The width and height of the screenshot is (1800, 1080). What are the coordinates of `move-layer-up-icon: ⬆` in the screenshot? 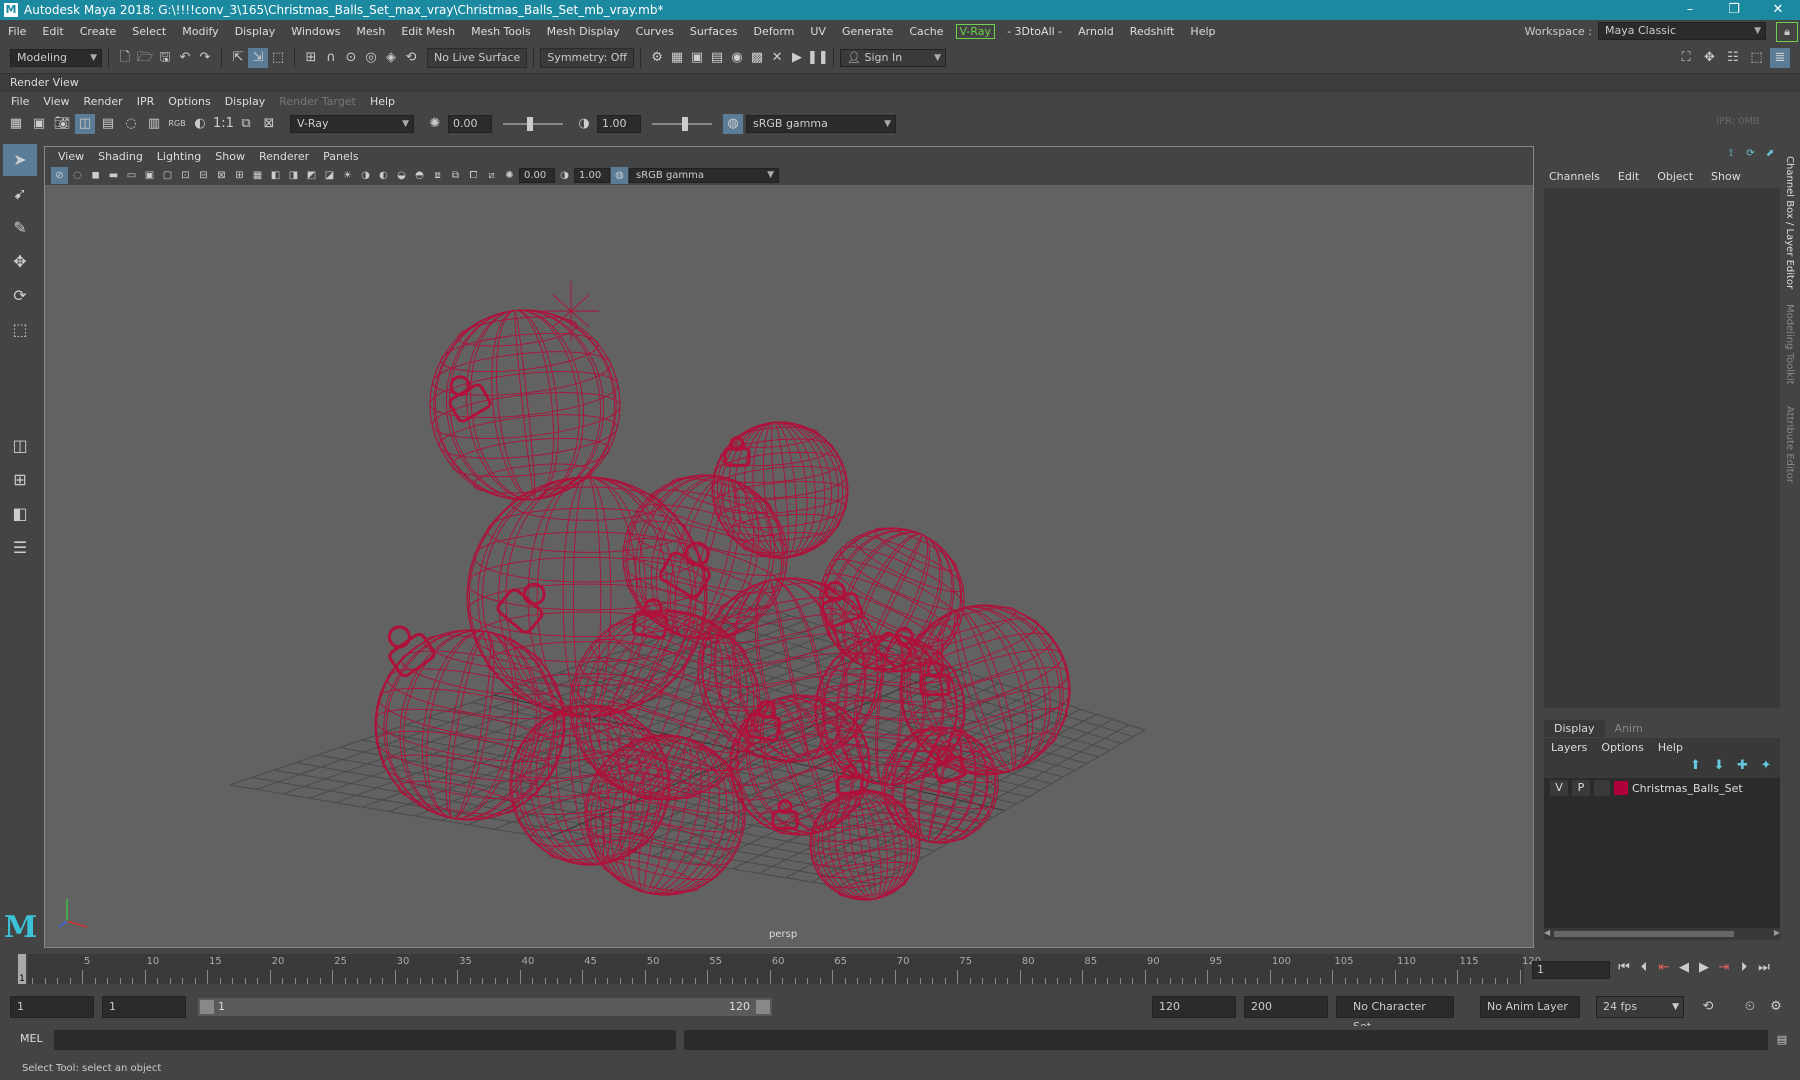 It's located at (1696, 766).